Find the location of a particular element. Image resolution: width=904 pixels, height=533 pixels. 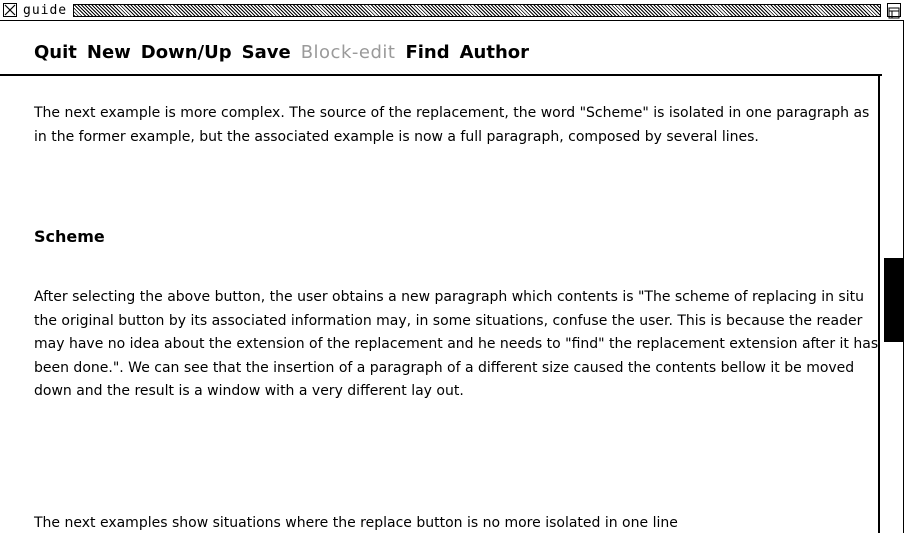

title-bar: guide is located at coordinates (452, 10).